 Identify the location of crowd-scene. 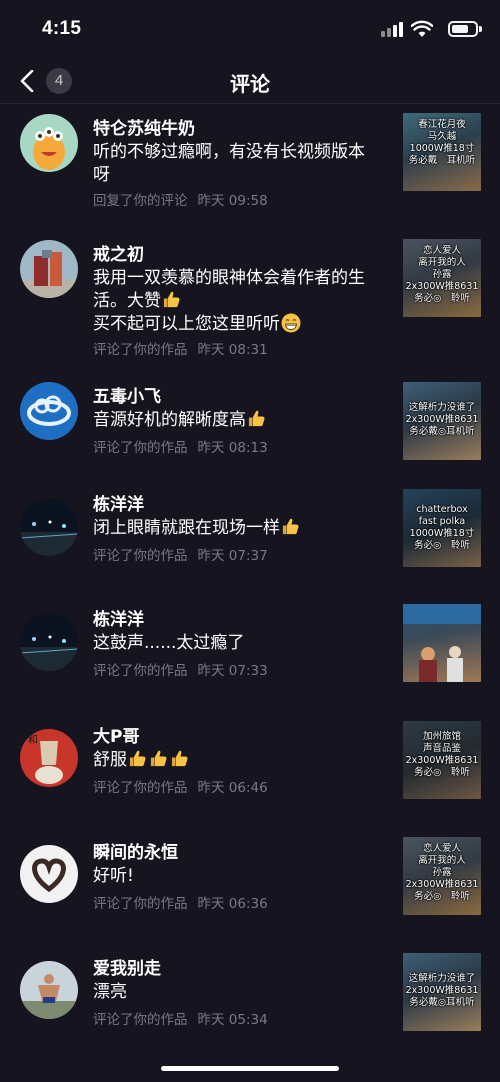
(442, 643).